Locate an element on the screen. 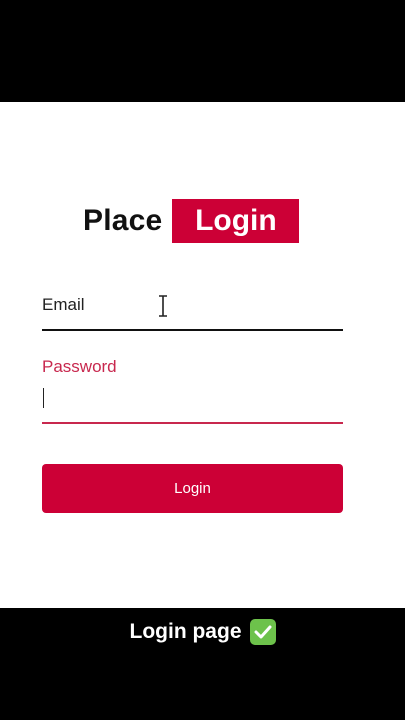  email-input is located at coordinates (192, 332).